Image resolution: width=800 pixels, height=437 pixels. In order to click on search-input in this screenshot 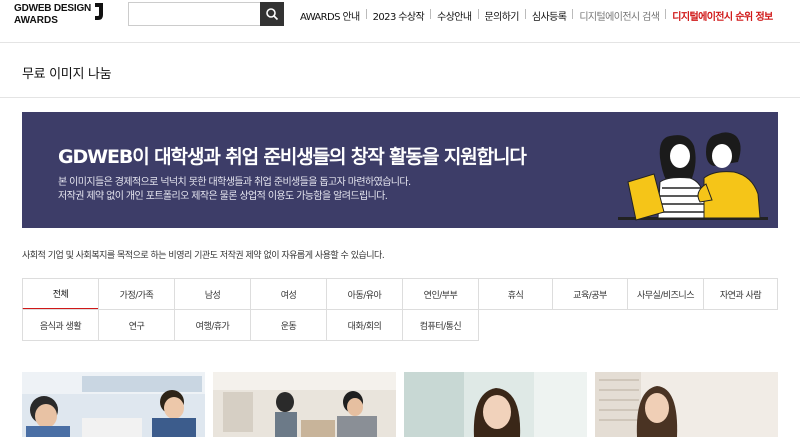, I will do `click(194, 14)`.